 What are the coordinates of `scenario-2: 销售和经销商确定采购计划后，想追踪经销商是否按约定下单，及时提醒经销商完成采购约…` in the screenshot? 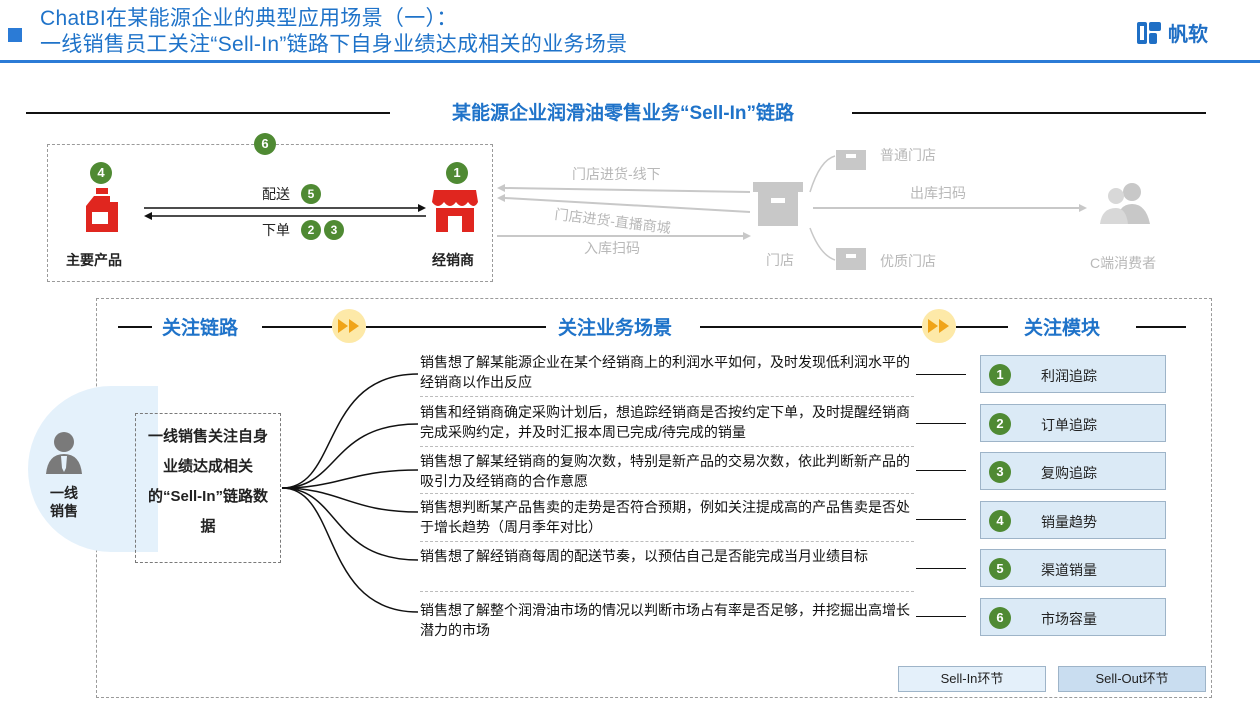 It's located at (665, 422).